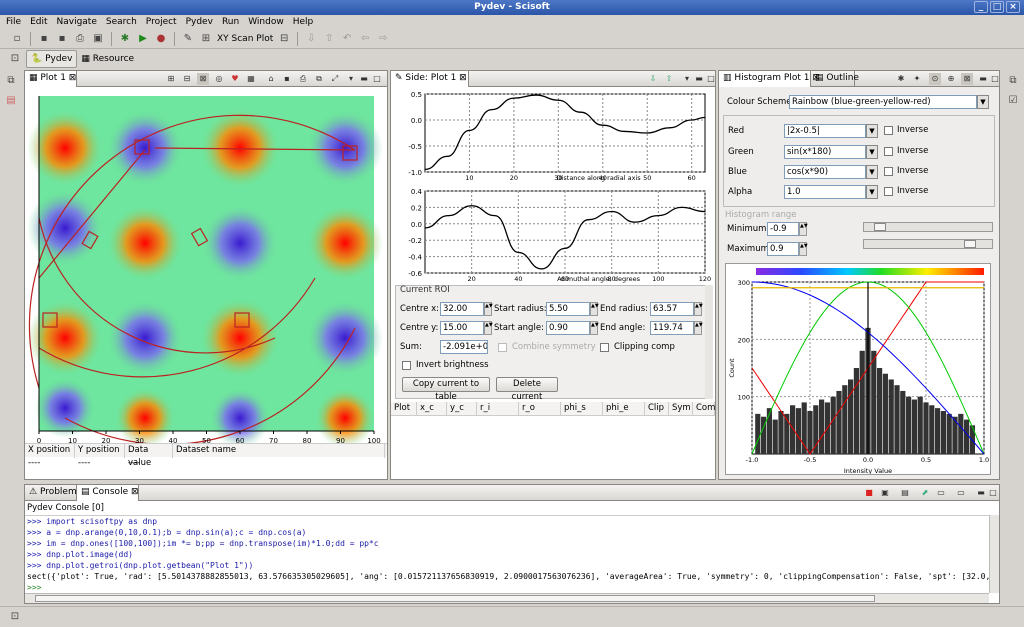 The height and width of the screenshot is (627, 1024). Describe the element at coordinates (62, 39) in the screenshot. I see `save-all-icon: ▪` at that location.